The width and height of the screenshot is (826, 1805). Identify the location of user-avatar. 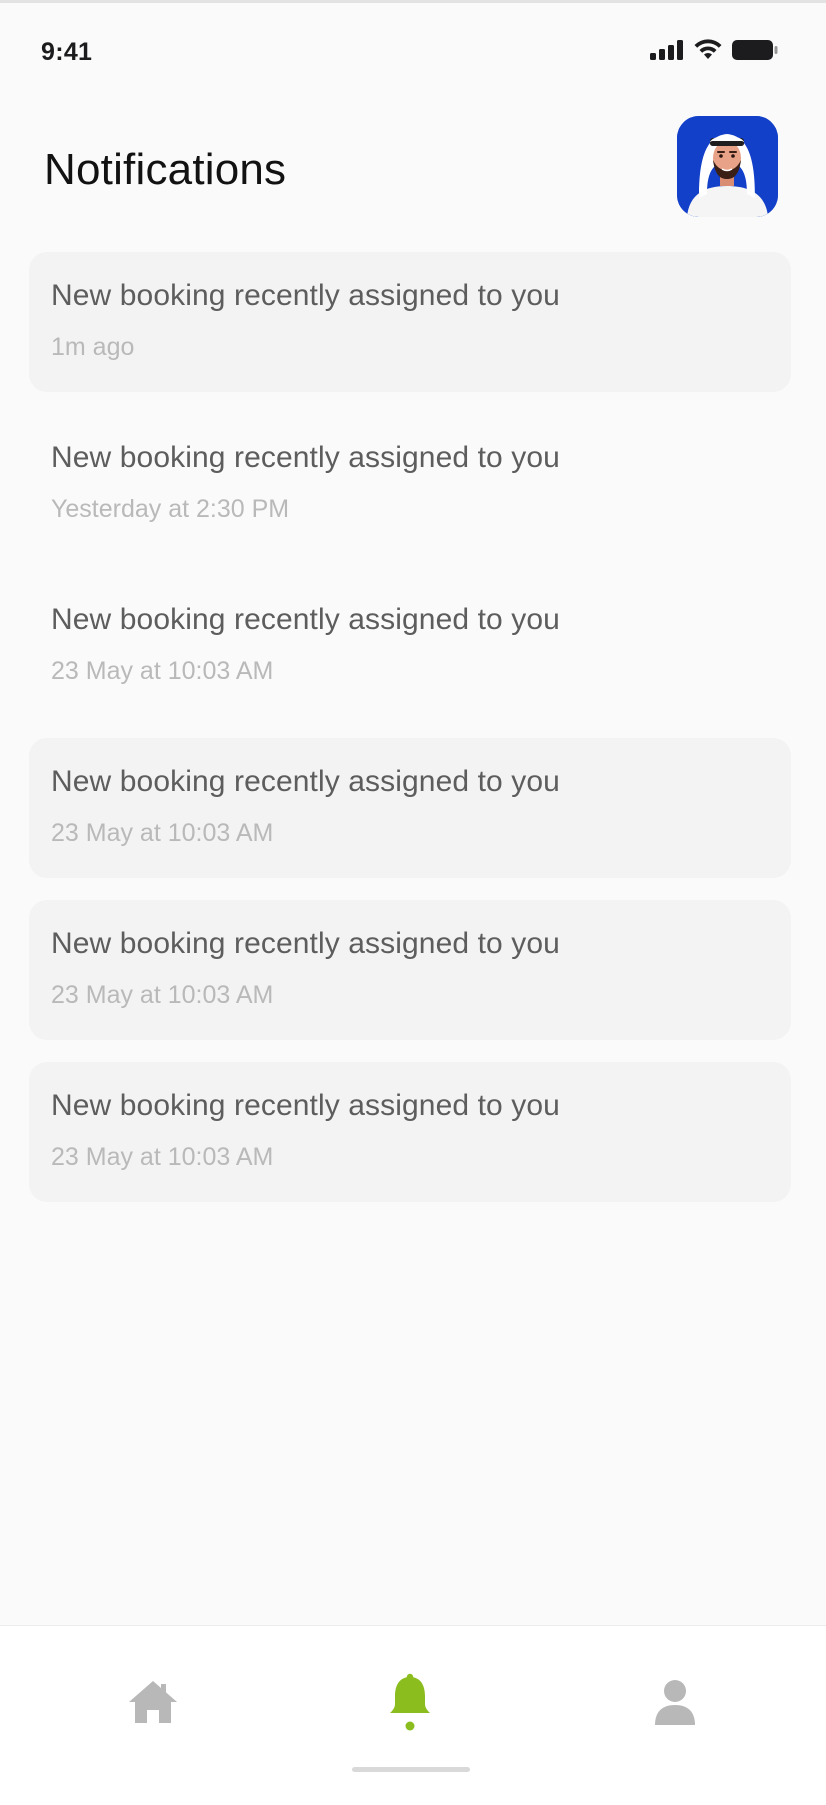
(727, 166).